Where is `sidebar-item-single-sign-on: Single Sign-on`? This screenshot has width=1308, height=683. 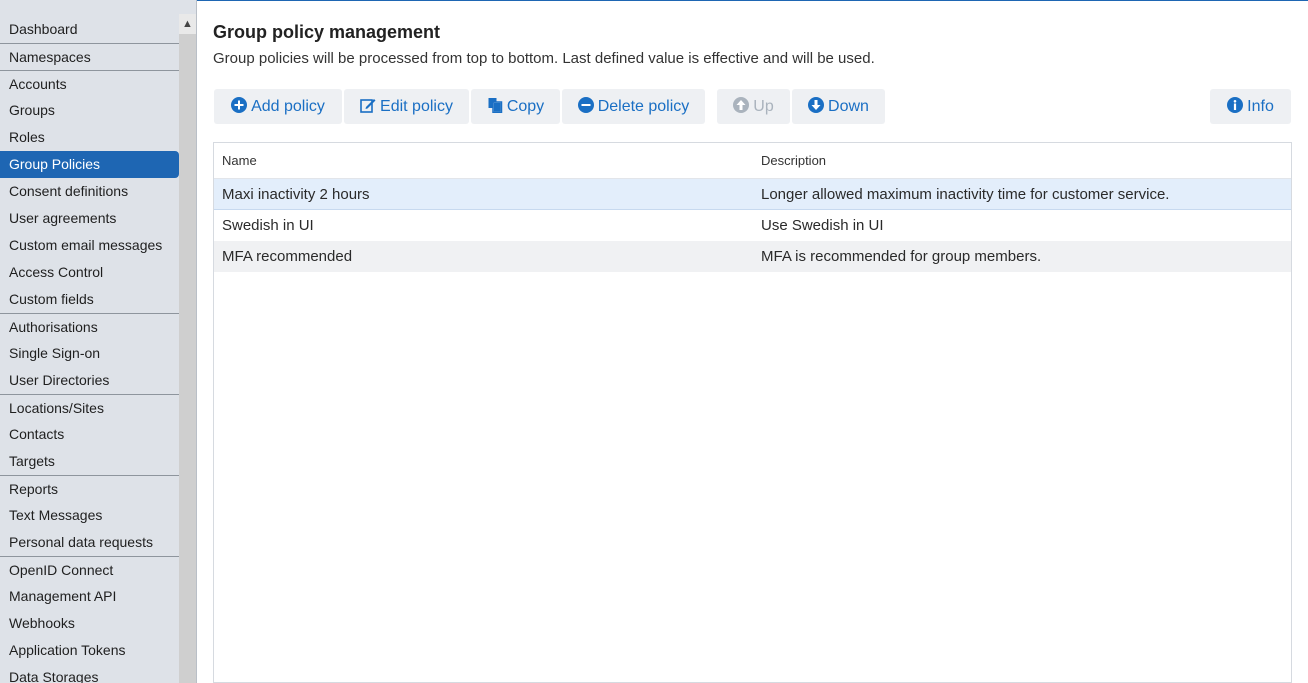
sidebar-item-single-sign-on: Single Sign-on is located at coordinates (89, 353).